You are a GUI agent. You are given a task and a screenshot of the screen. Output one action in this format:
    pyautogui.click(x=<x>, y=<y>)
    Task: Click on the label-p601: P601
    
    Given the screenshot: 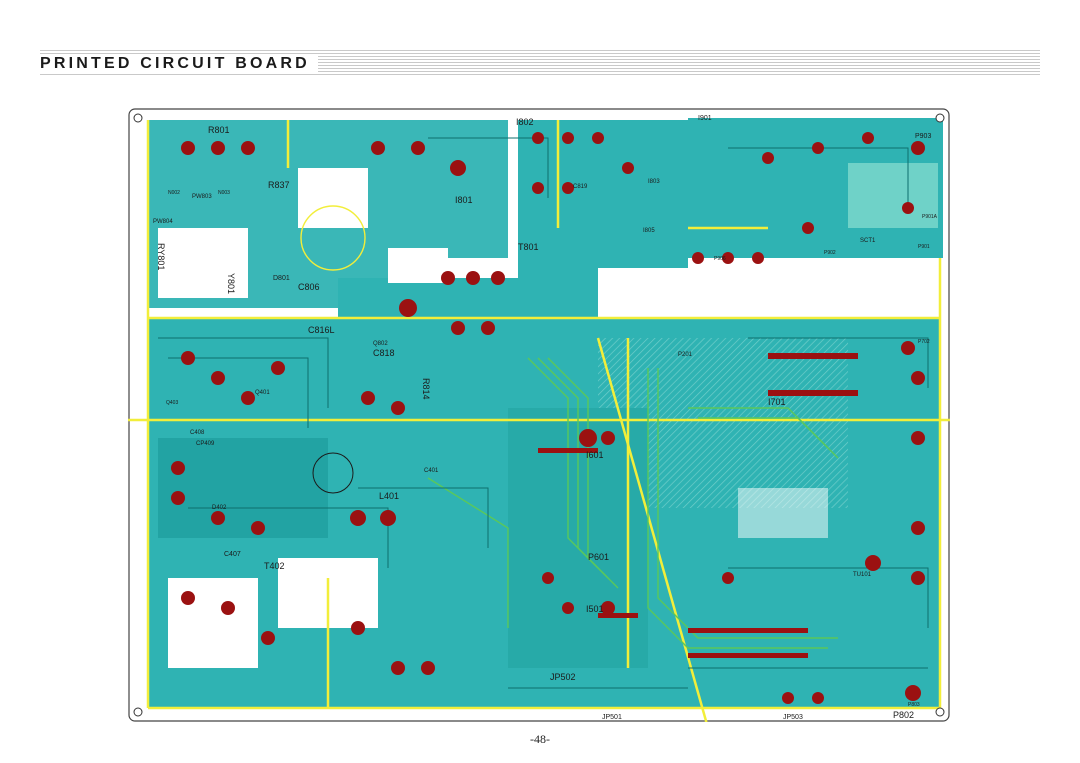 What is the action you would take?
    pyautogui.click(x=598, y=557)
    